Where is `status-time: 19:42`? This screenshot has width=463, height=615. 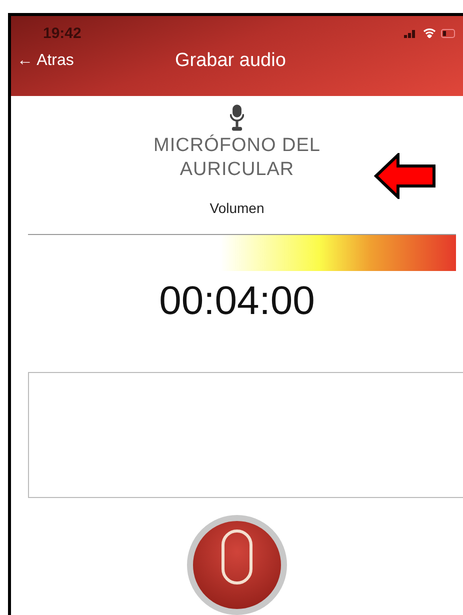 status-time: 19:42 is located at coordinates (62, 33).